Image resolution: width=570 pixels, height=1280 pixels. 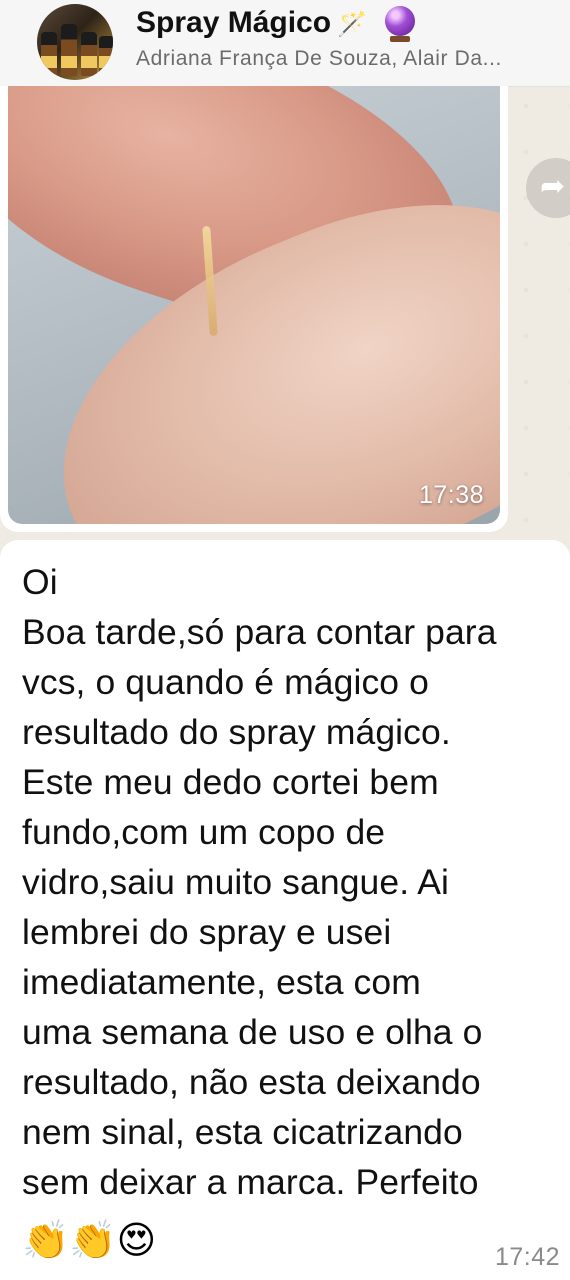 What do you see at coordinates (89, 1241) in the screenshot?
I see `clapping-heart-eyes-emojis: 👏👏😍` at bounding box center [89, 1241].